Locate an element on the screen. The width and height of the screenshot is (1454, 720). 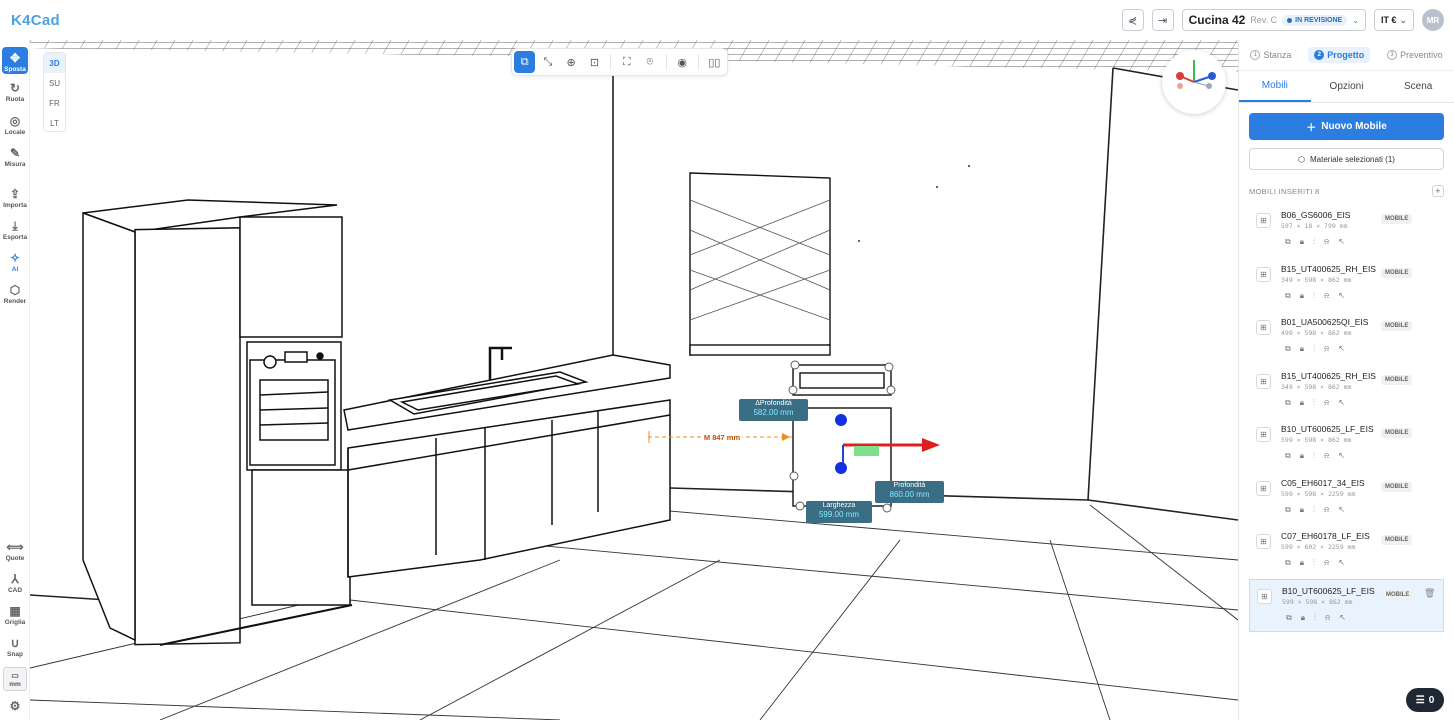
plus-icon: ＋ is located at coordinates (1311, 128).